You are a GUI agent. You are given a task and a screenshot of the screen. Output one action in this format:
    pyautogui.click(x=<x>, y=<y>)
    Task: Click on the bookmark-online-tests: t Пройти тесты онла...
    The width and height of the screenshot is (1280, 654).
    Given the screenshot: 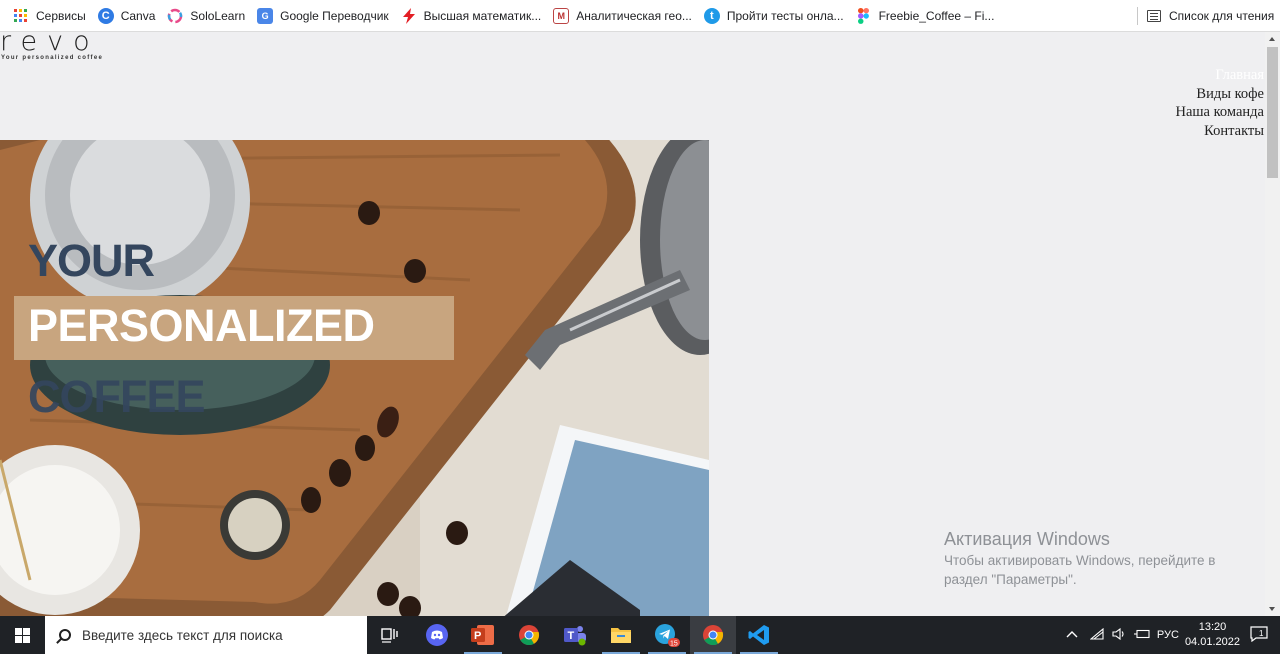 What is the action you would take?
    pyautogui.click(x=773, y=15)
    